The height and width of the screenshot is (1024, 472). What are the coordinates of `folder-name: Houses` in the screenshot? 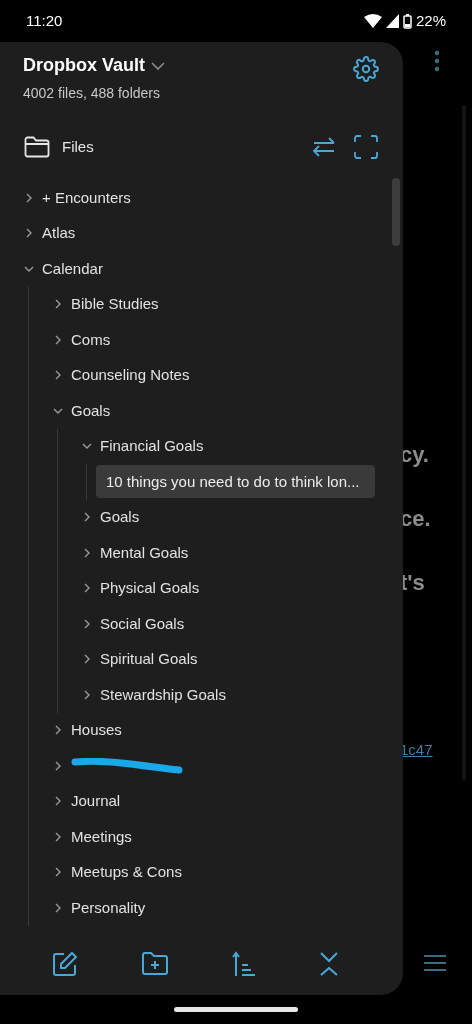 It's located at (96, 730).